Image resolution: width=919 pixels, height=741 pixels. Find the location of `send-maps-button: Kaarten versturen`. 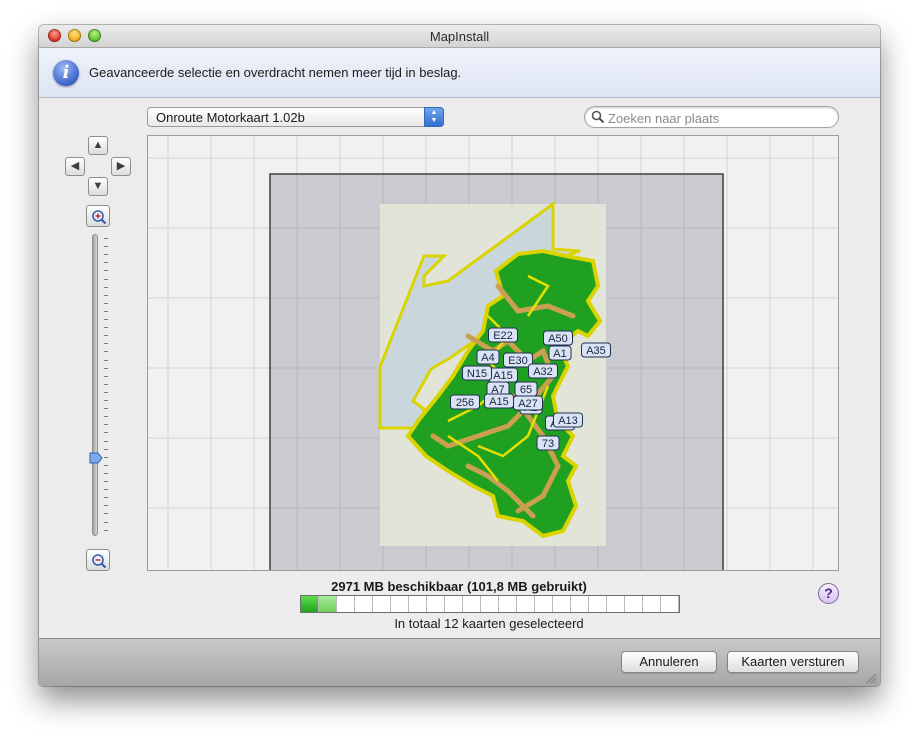

send-maps-button: Kaarten versturen is located at coordinates (793, 662).